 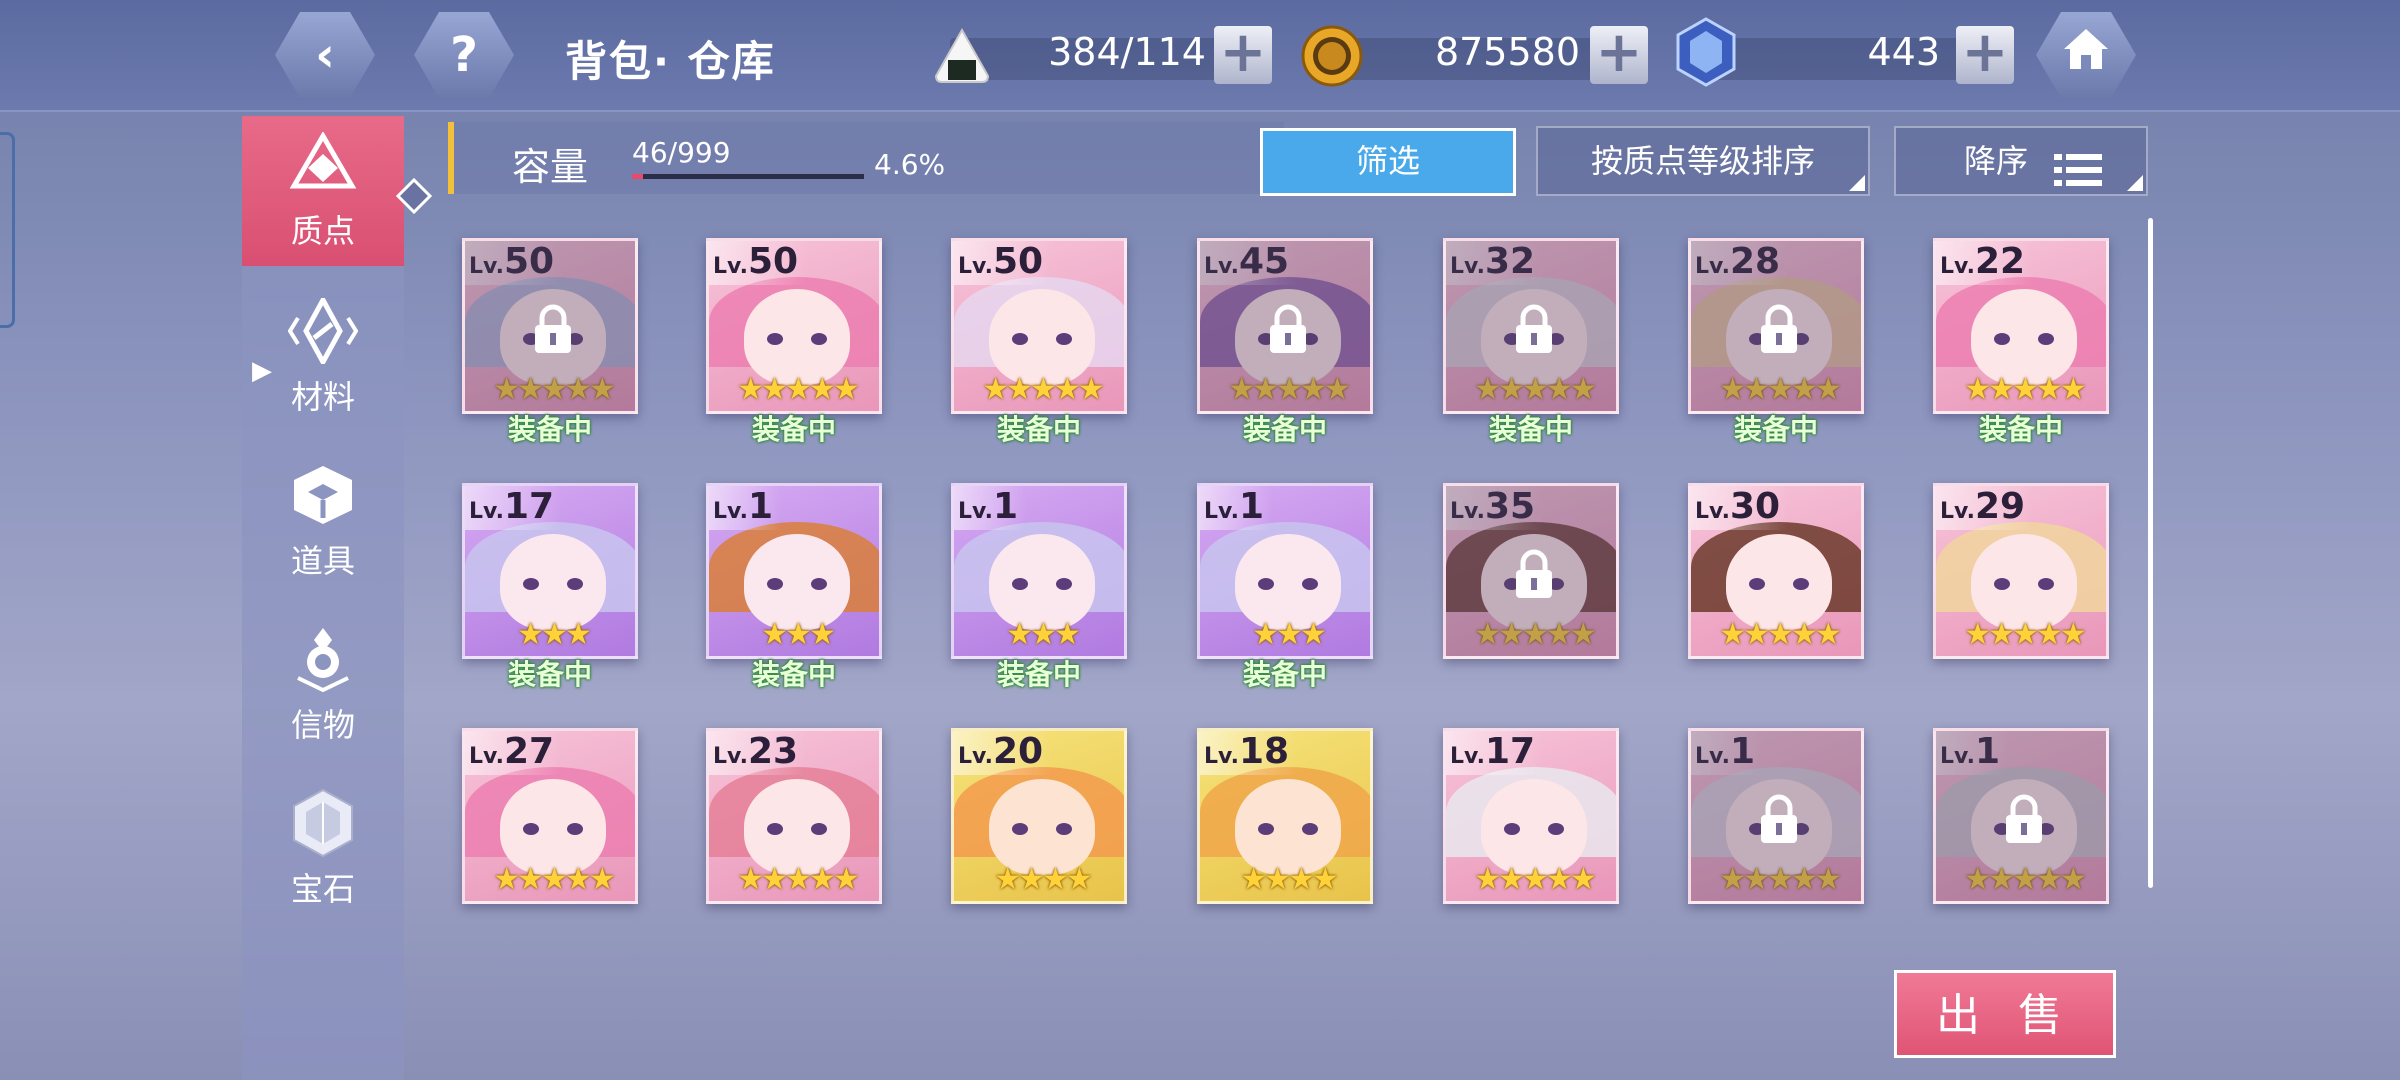 What do you see at coordinates (1985, 54) in the screenshot?
I see `add-crystal-button: +` at bounding box center [1985, 54].